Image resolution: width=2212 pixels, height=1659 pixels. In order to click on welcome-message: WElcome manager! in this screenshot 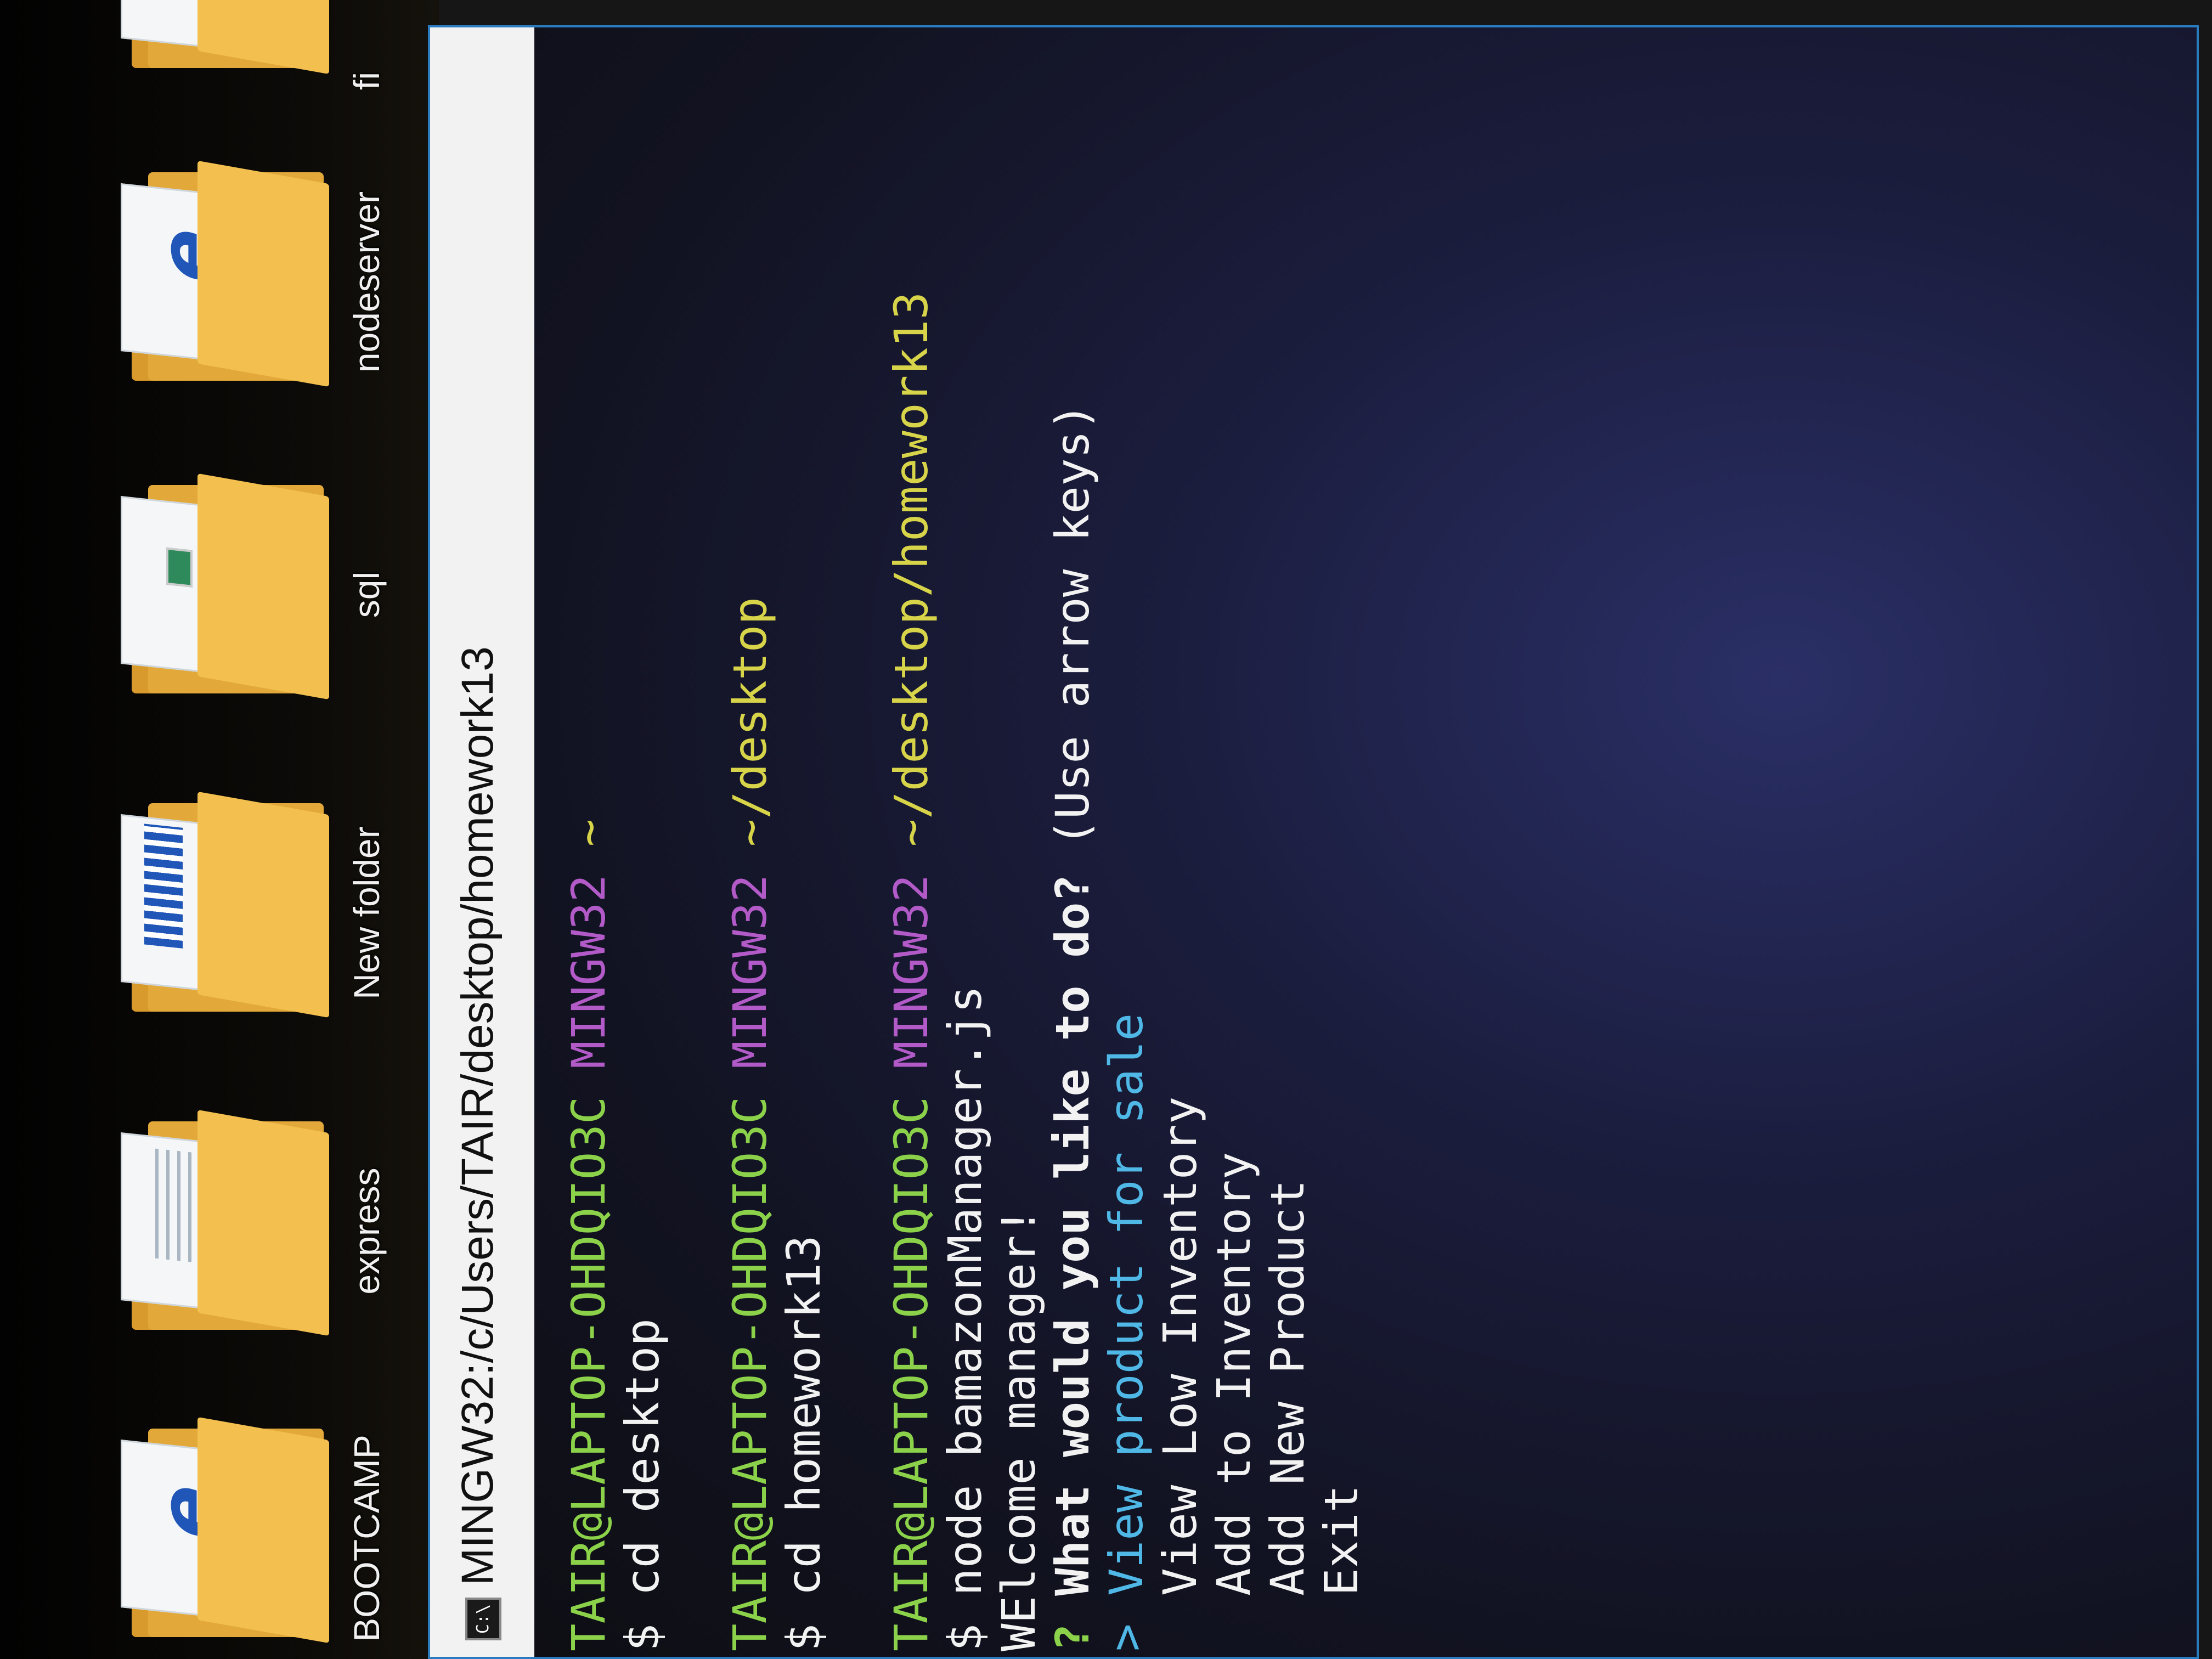, I will do `click(1019, 1429)`.